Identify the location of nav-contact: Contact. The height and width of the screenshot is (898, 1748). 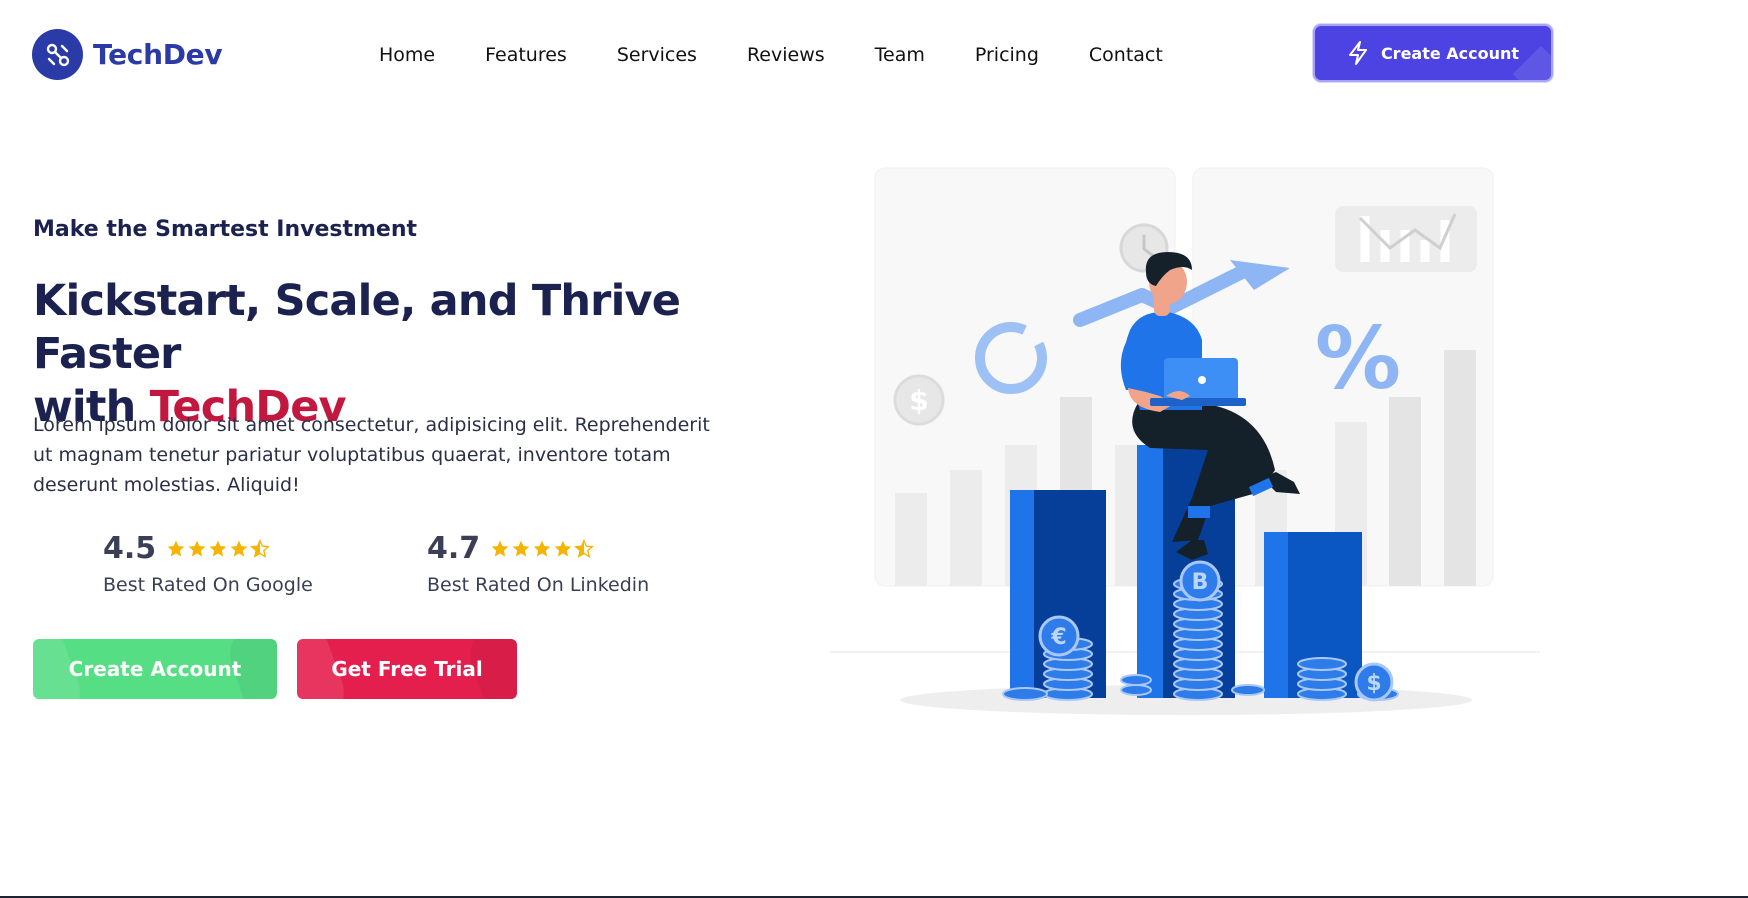
(1126, 55).